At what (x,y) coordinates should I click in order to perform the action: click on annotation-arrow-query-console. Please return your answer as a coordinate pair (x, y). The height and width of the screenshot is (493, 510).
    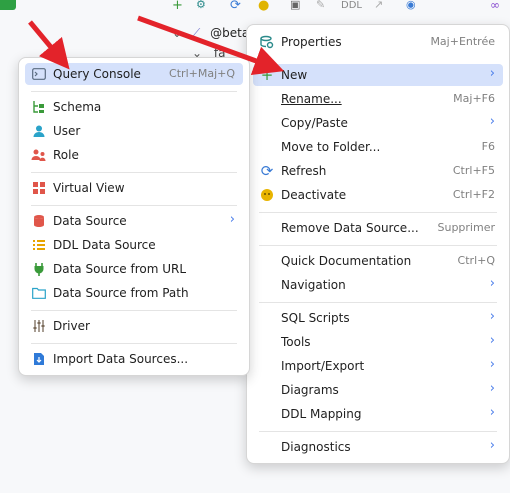
    Looking at the image, I should click on (156, 45).